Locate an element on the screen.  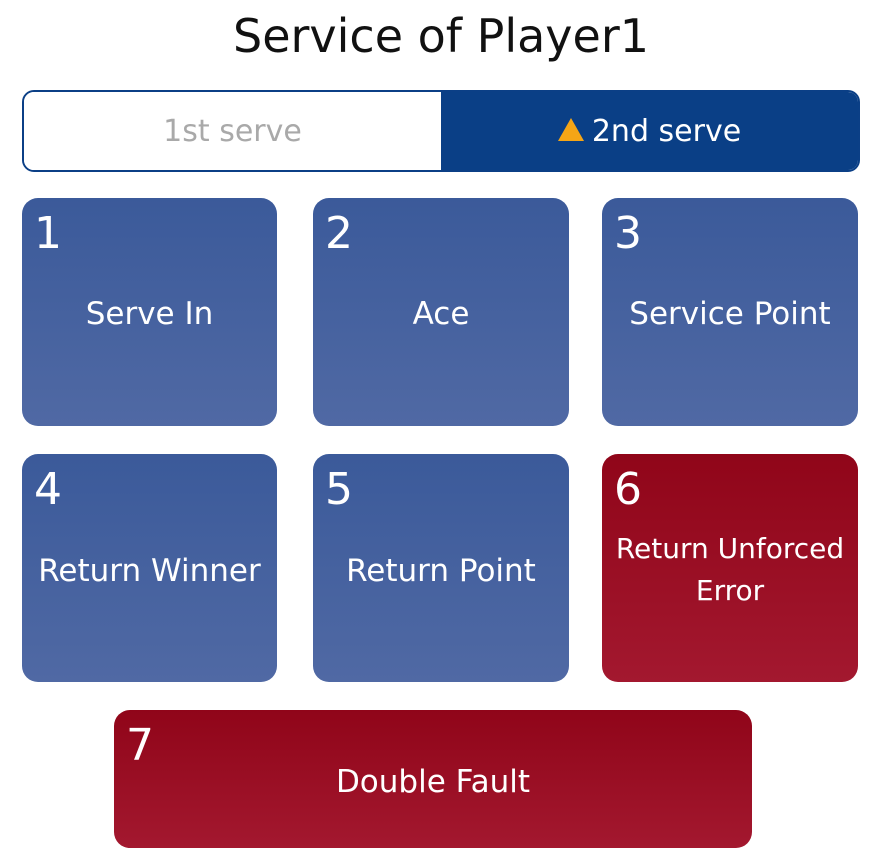
service-point-button: 3 Service Point is located at coordinates (730, 312).